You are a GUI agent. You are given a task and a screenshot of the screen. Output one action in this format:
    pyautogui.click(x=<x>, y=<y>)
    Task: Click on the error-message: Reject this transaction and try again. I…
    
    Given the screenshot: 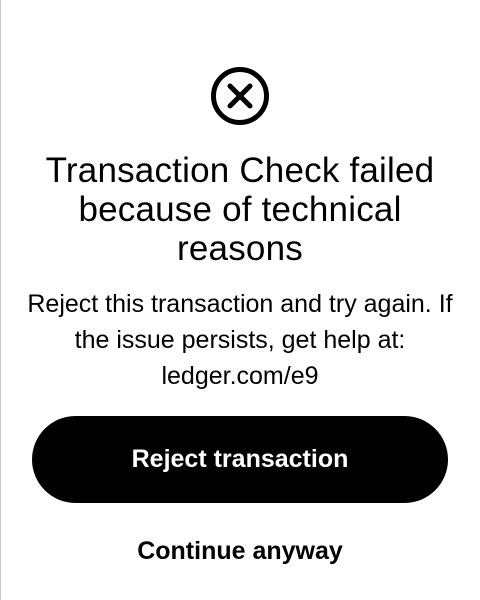 What is the action you would take?
    pyautogui.click(x=240, y=340)
    